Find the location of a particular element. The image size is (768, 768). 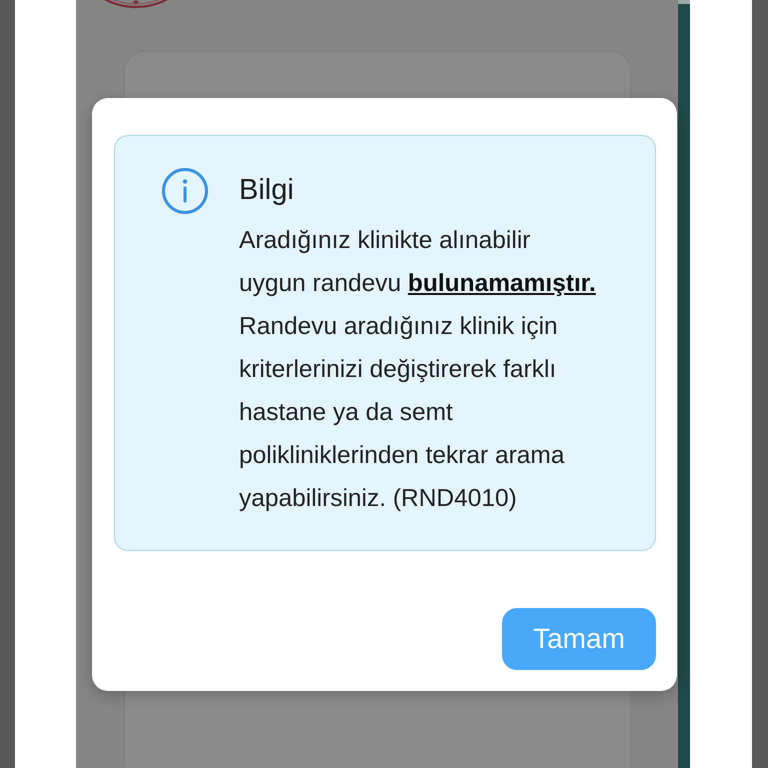

dialog-title: Bilgi is located at coordinates (267, 190).